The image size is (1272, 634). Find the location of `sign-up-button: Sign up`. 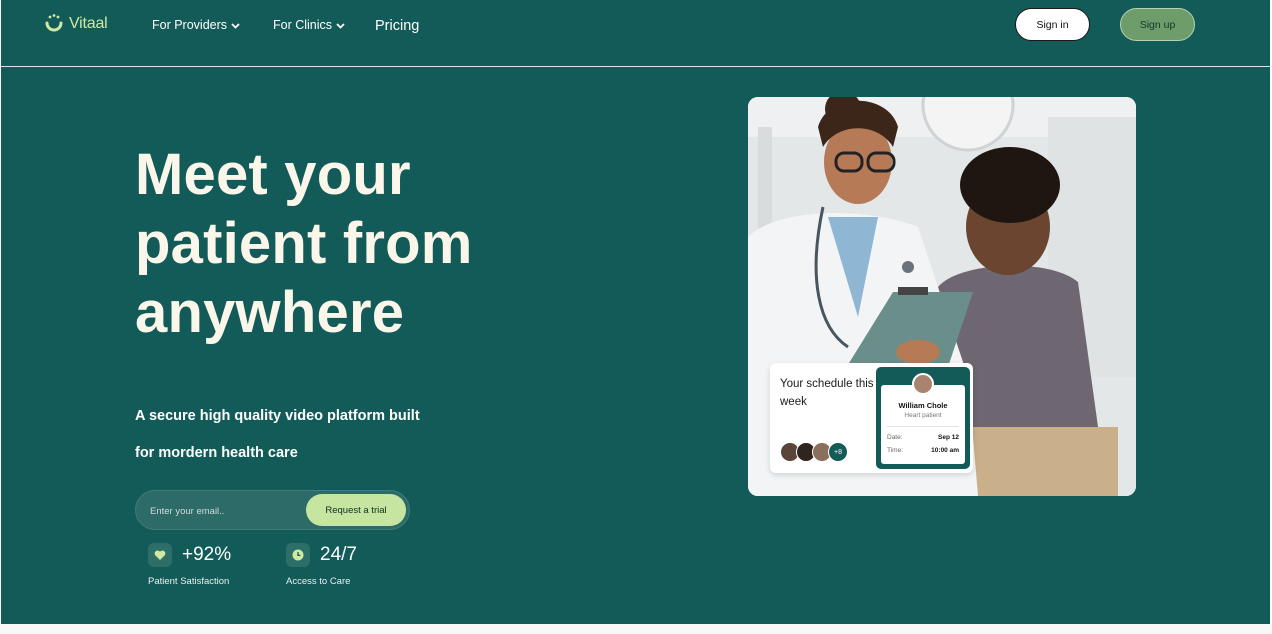

sign-up-button: Sign up is located at coordinates (1157, 24).